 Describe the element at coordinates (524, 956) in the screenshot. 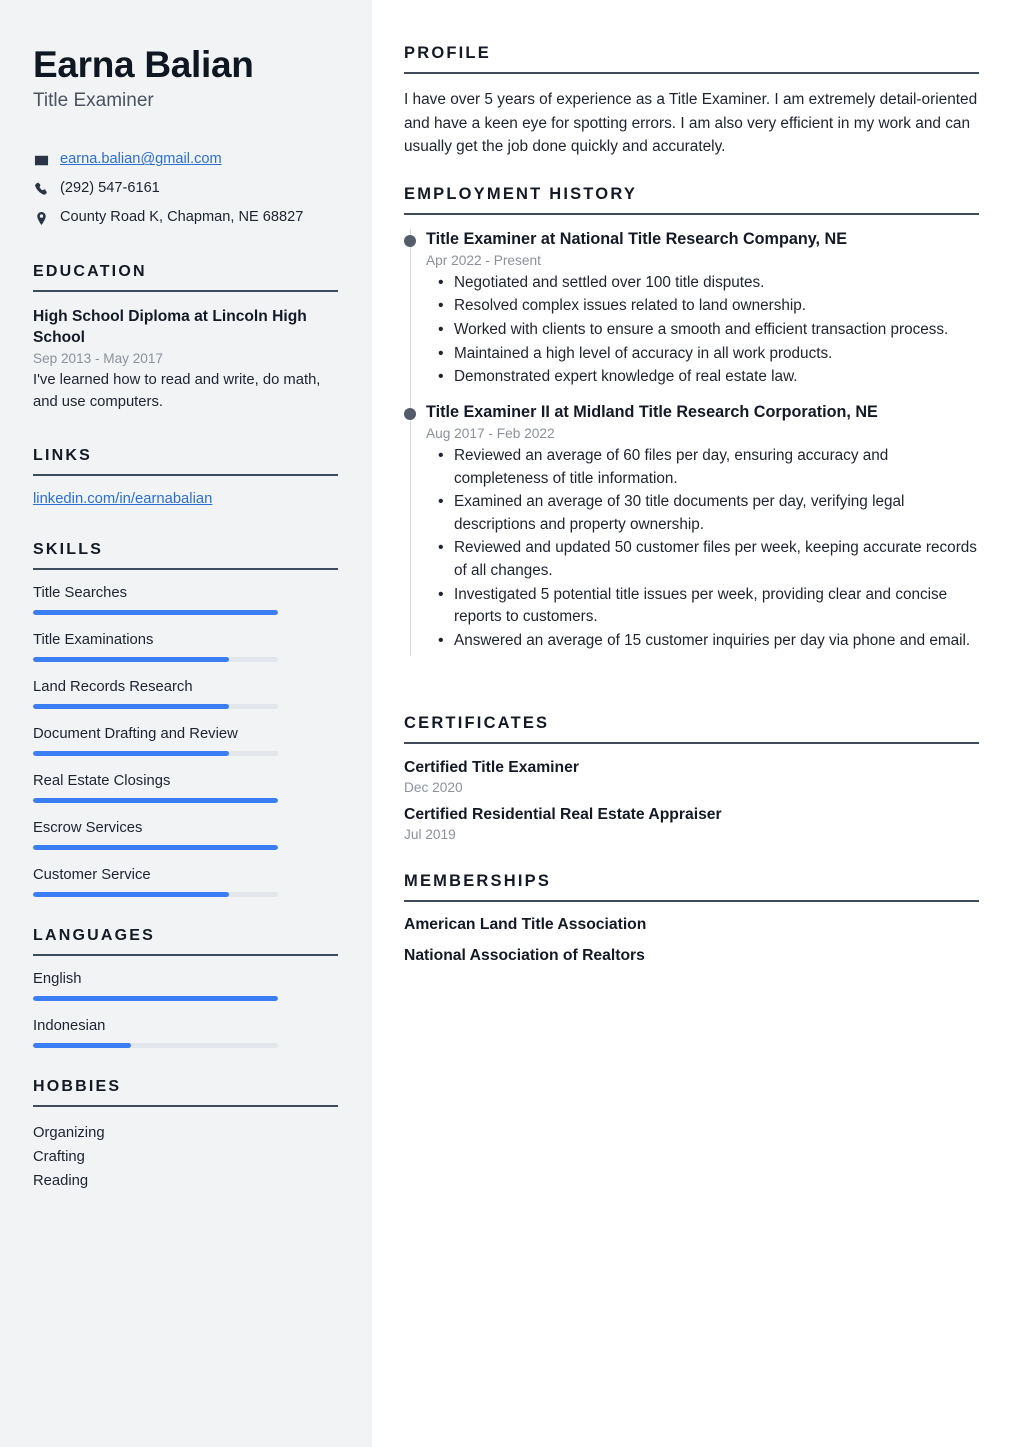

I see `membership-item: National Association of Realtors` at that location.